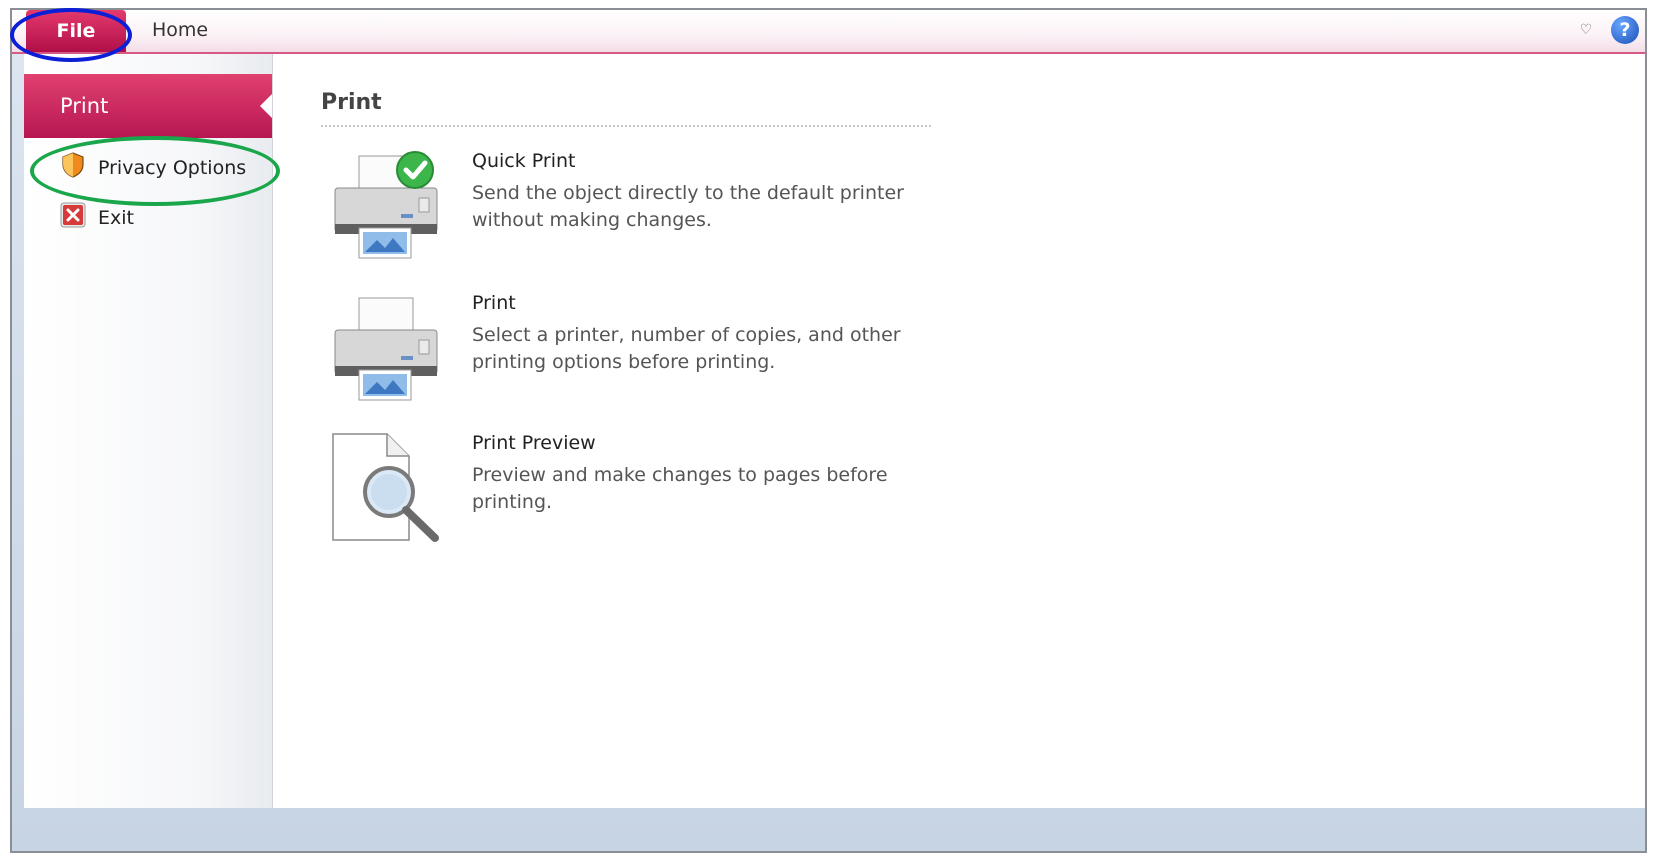 This screenshot has width=1655, height=863. Describe the element at coordinates (1607, 30) in the screenshot. I see `ribbon-right-controls: ♡ ?` at that location.